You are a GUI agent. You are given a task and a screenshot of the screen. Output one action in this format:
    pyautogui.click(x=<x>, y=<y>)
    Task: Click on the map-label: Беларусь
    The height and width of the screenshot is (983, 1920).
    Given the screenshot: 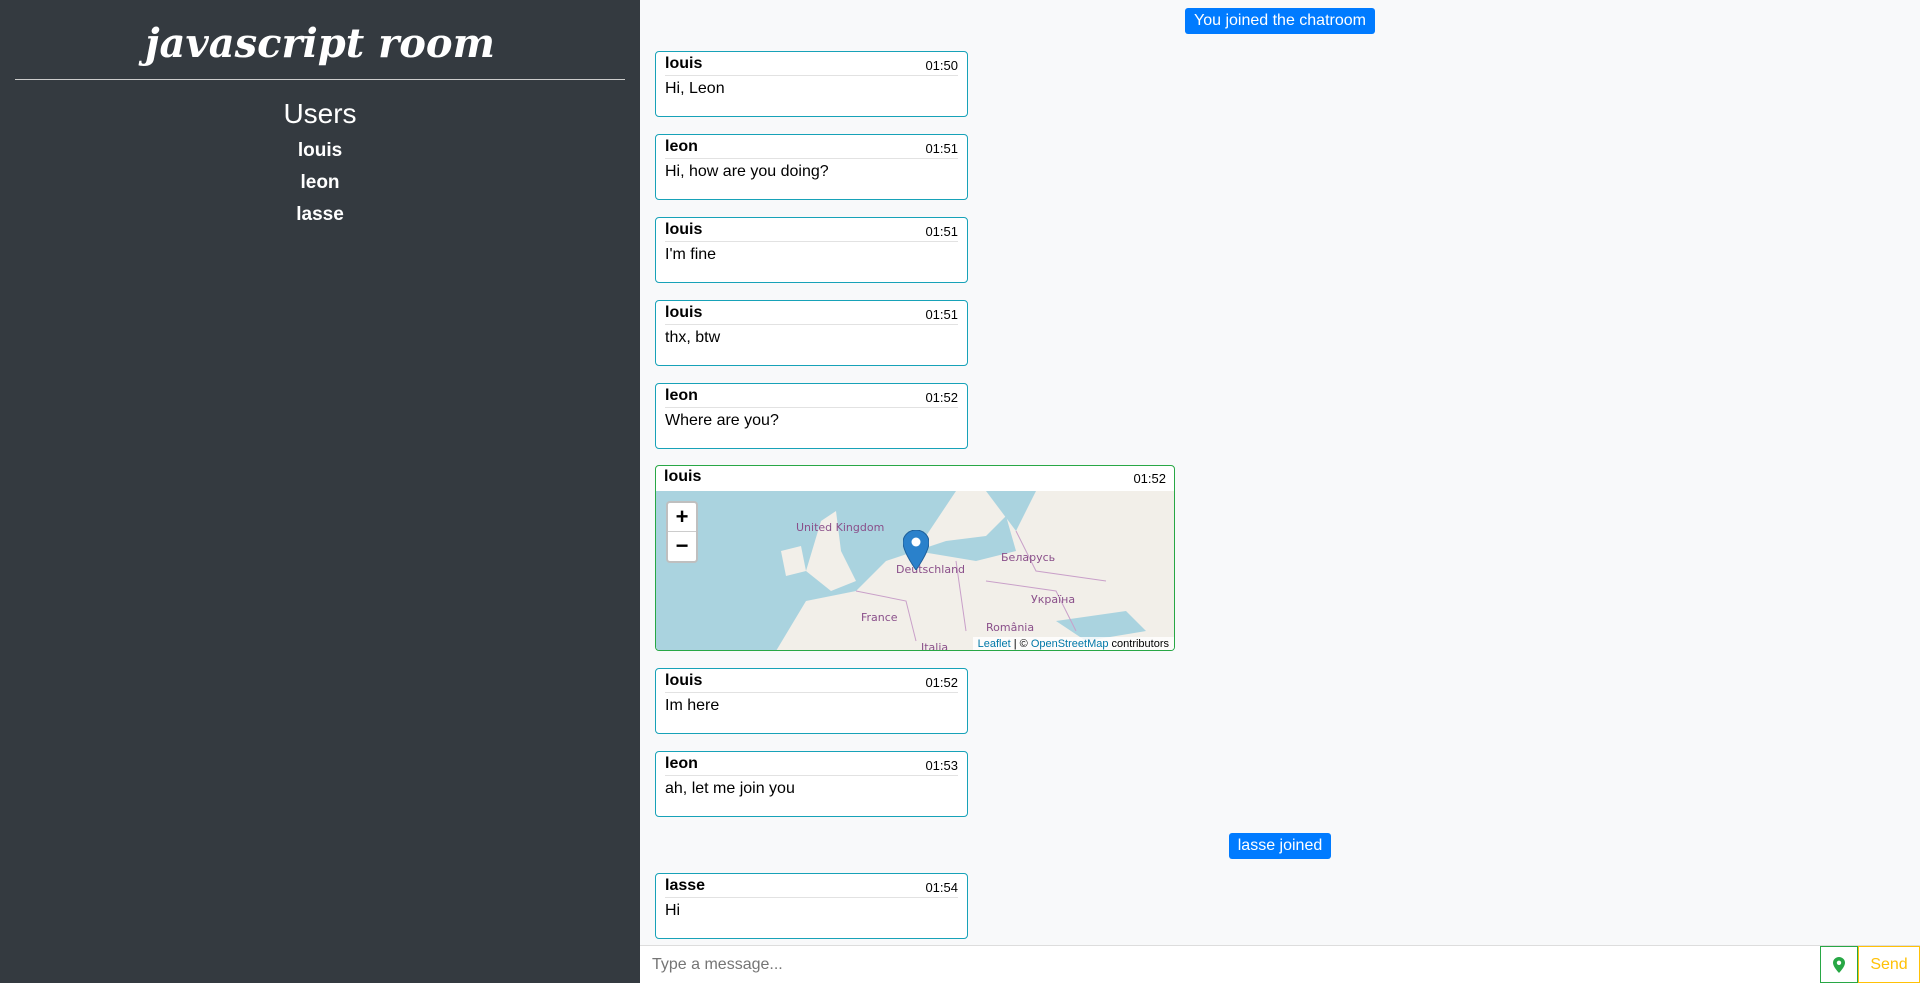 What is the action you would take?
    pyautogui.click(x=1028, y=557)
    